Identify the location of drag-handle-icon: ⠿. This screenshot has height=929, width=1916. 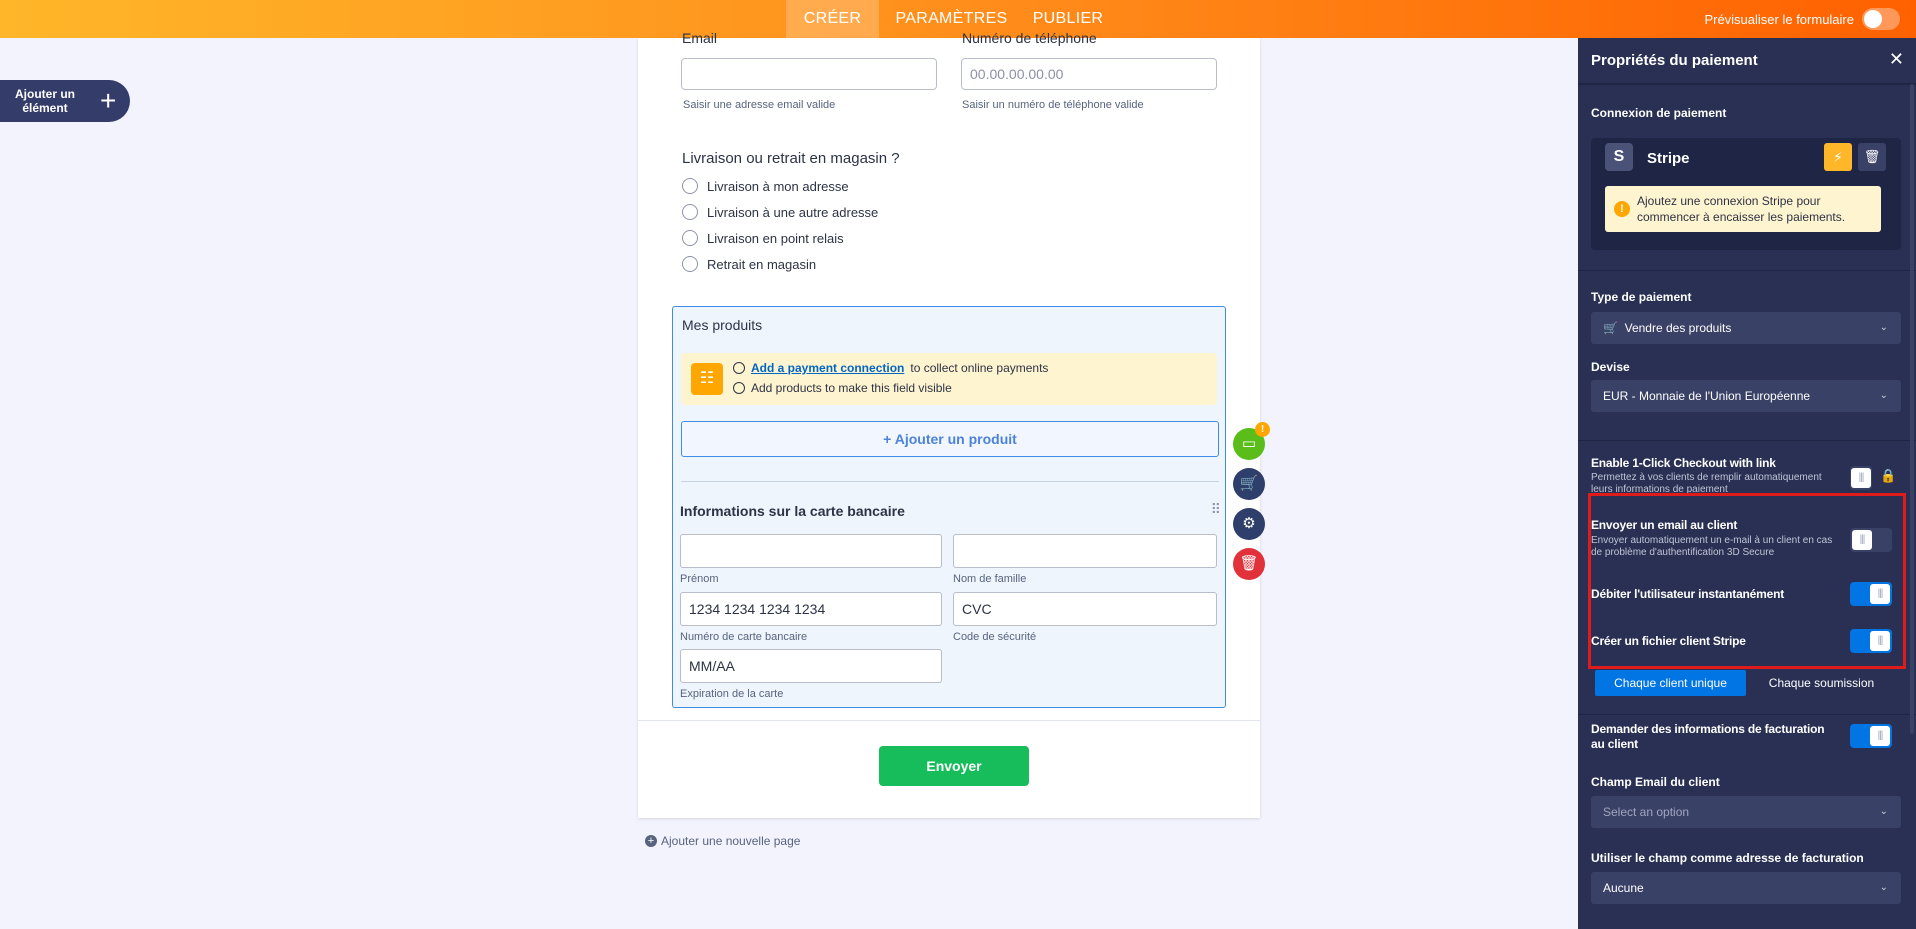
(1216, 509).